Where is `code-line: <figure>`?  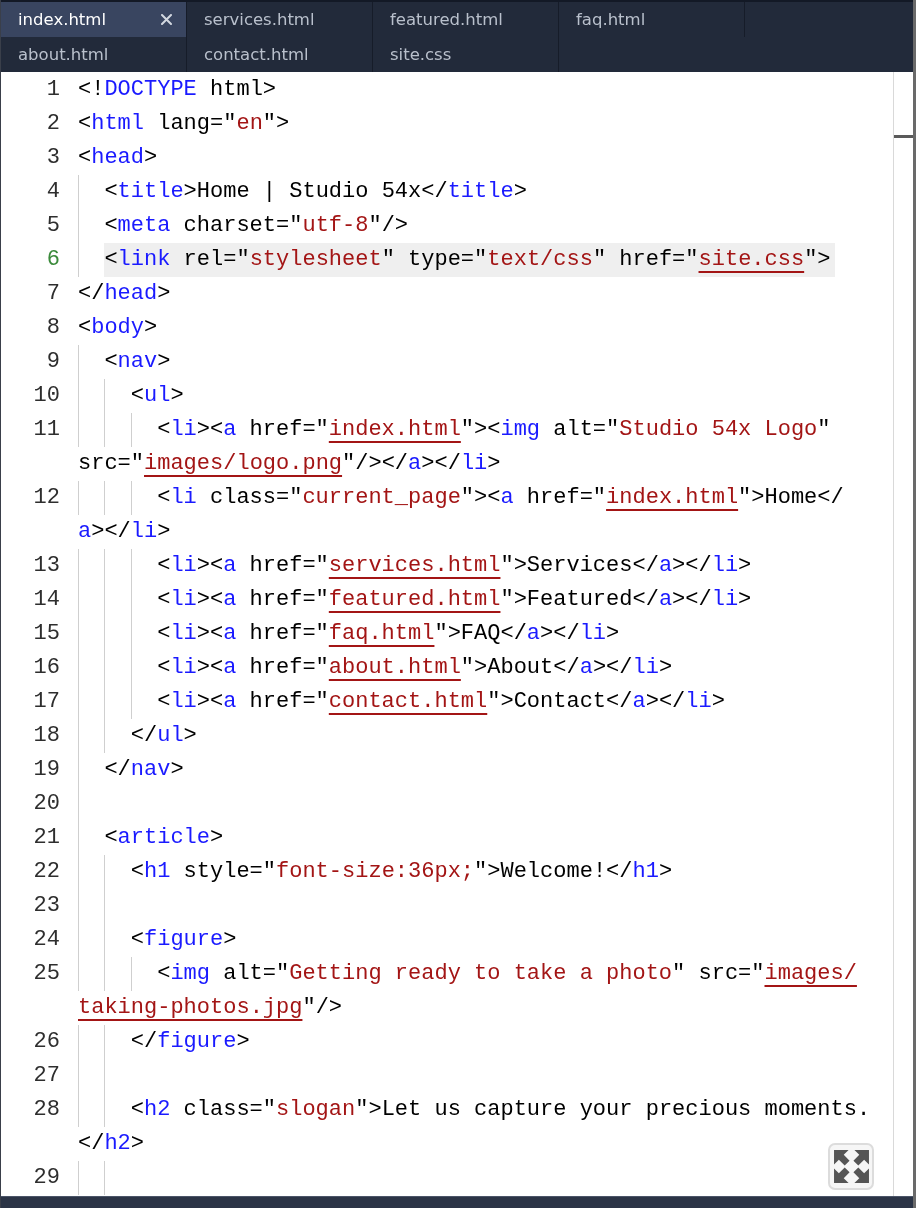 code-line: <figure> is located at coordinates (183, 940).